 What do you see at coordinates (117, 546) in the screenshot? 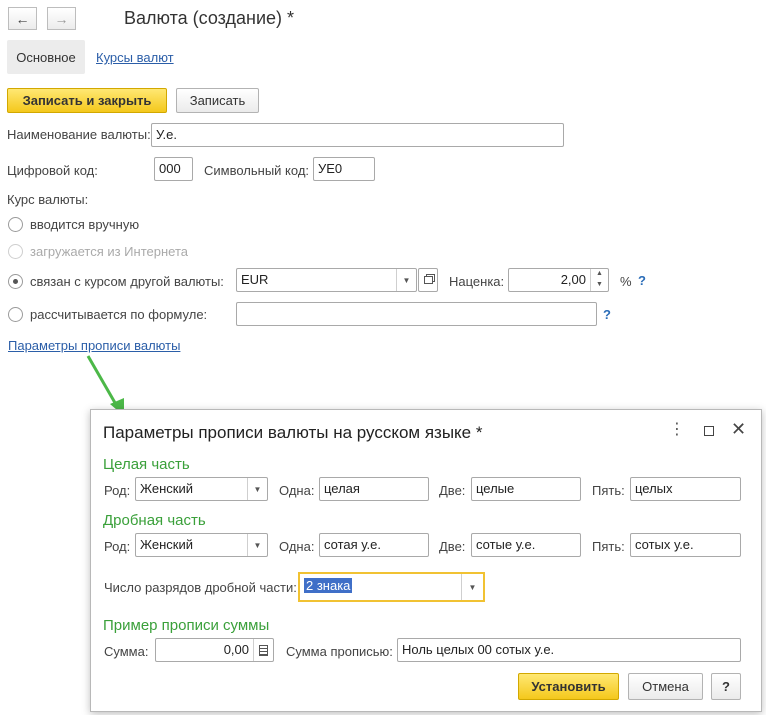
I see `fraction-gender-label: Род:` at bounding box center [117, 546].